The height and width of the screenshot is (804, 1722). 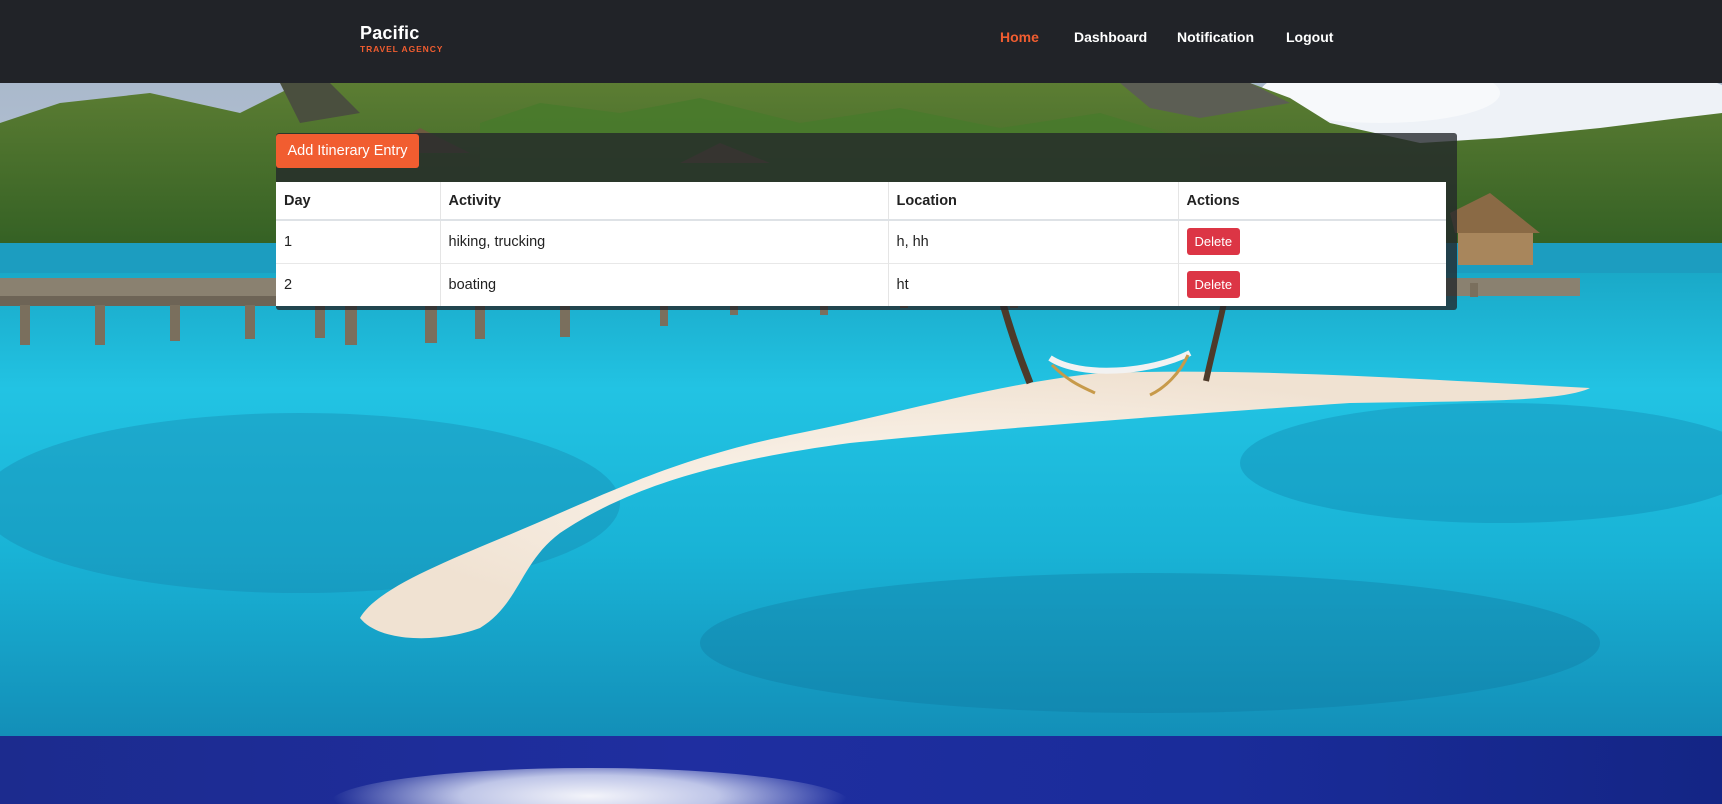 I want to click on table-row: 1 hiking, trucking h, hh Delete, so click(x=861, y=241).